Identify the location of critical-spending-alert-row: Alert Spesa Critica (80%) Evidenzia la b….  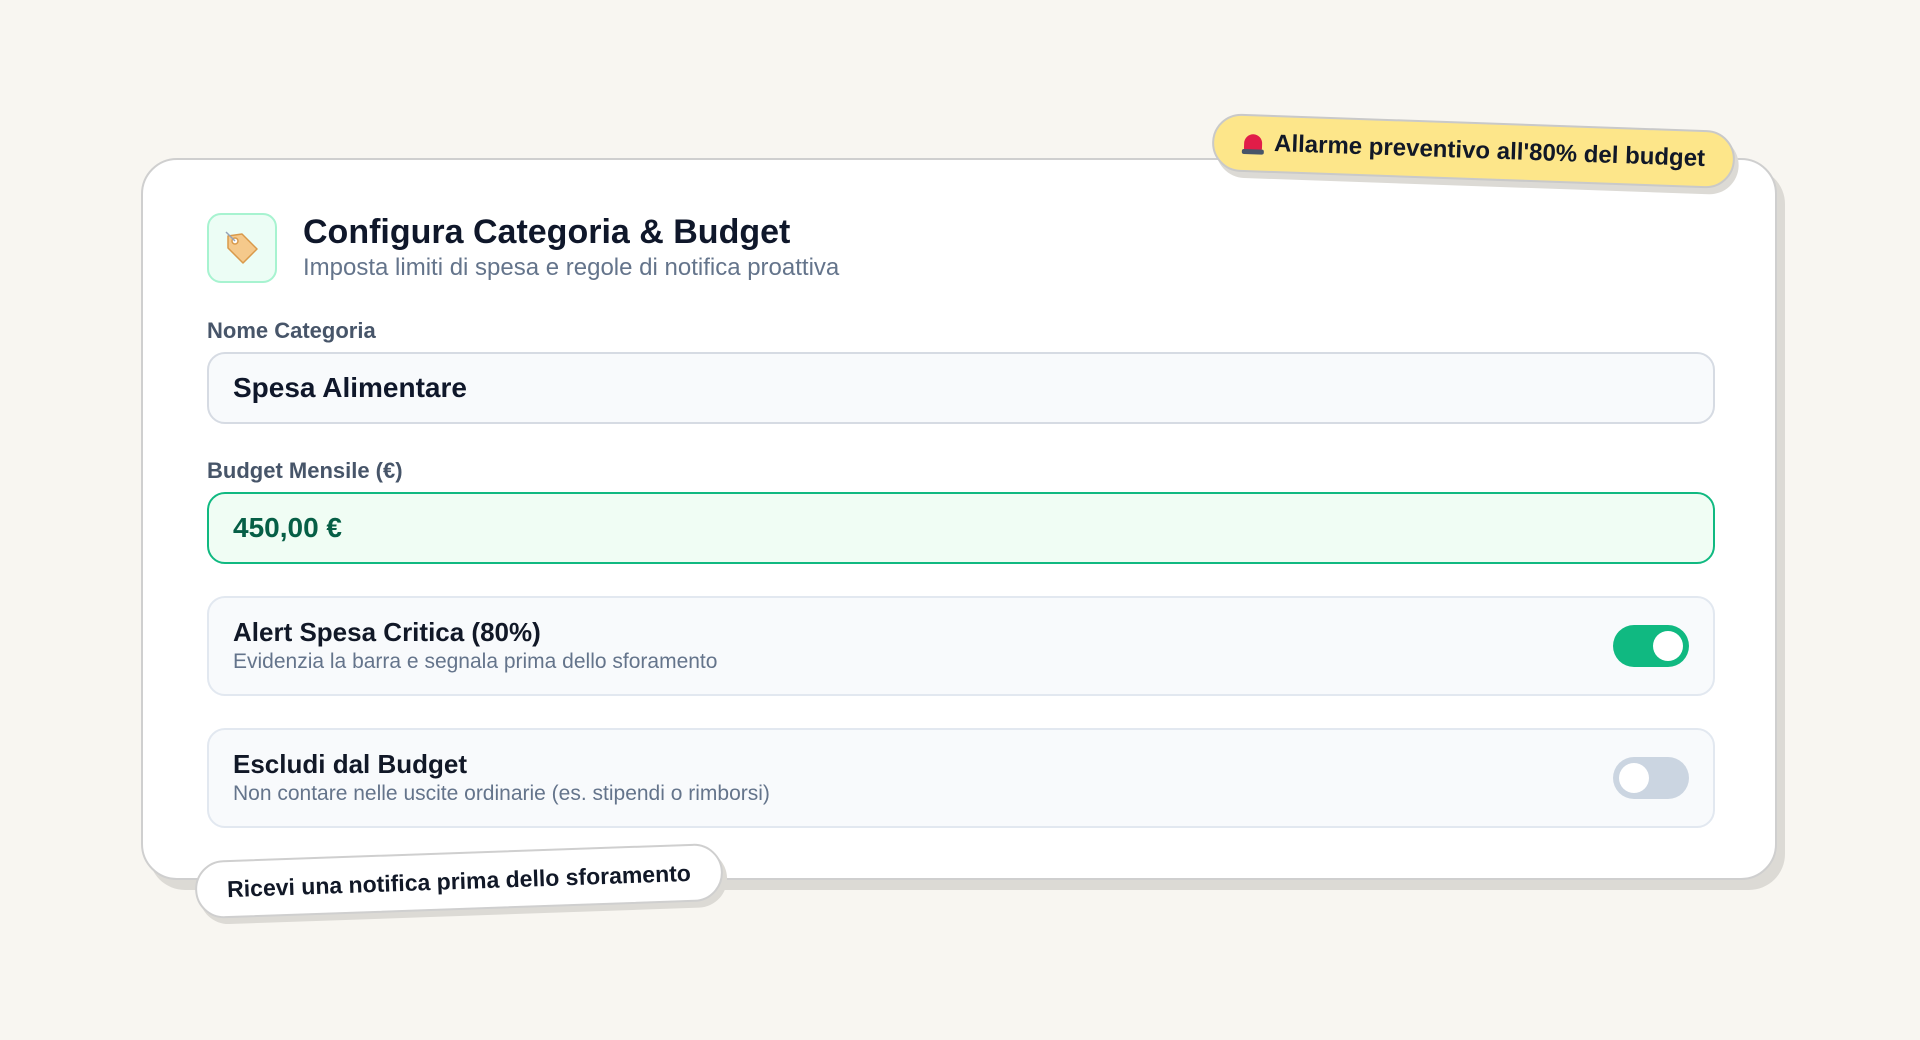
(961, 646).